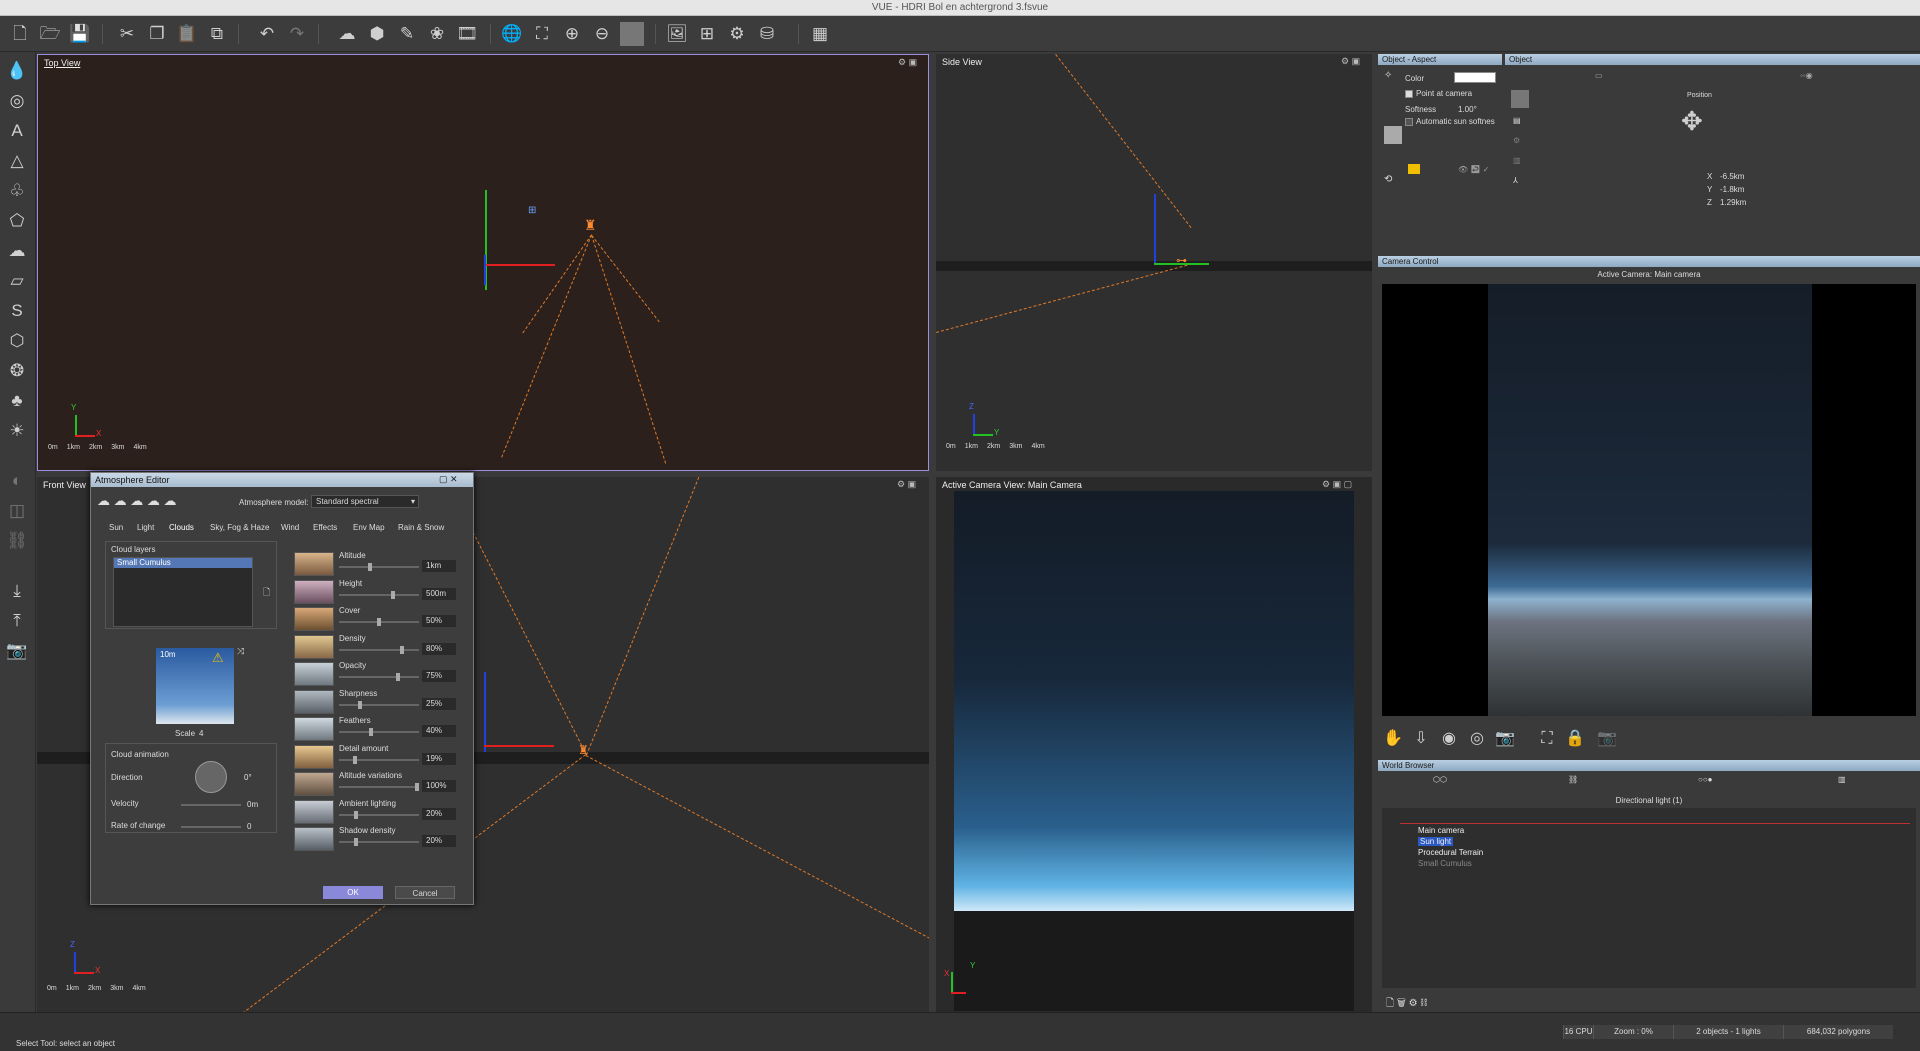  What do you see at coordinates (1505, 739) in the screenshot?
I see `snapshot-icon: 📷` at bounding box center [1505, 739].